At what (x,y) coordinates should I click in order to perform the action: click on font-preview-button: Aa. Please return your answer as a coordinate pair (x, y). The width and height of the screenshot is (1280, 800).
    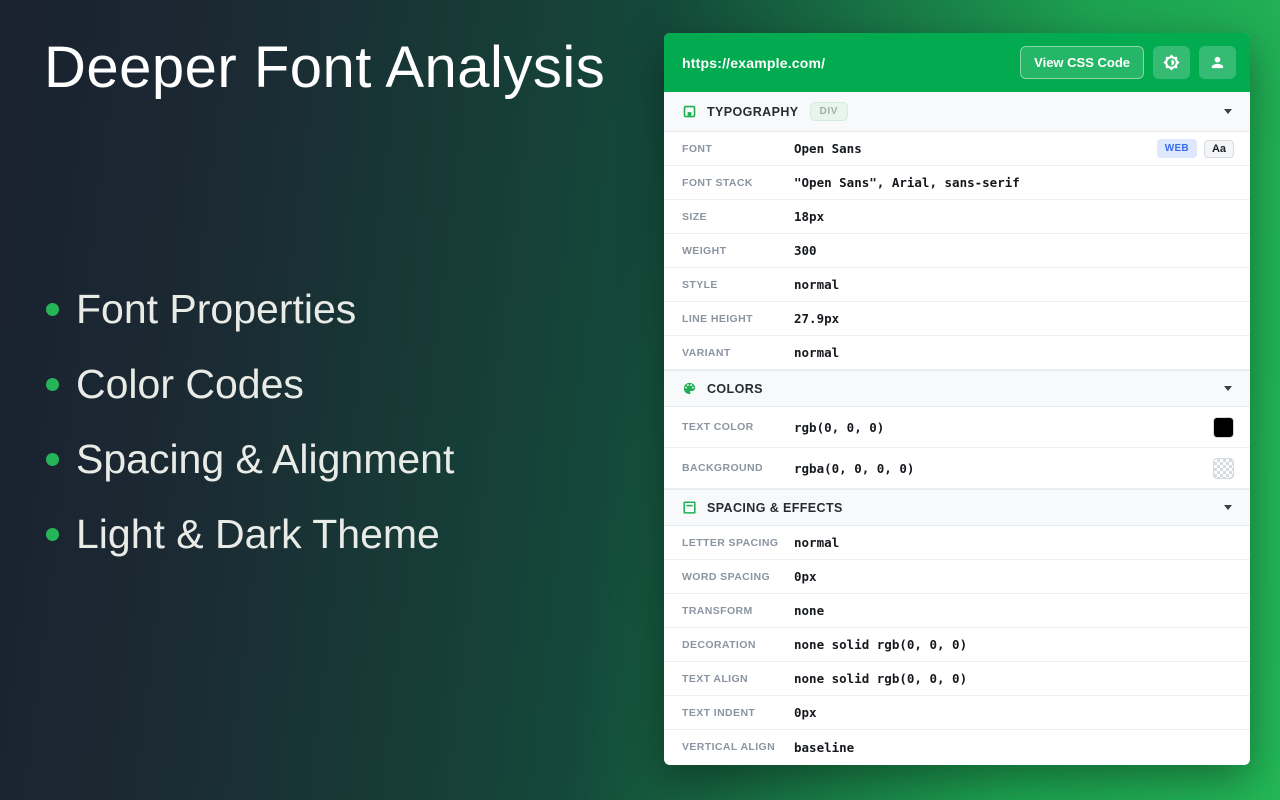
    Looking at the image, I should click on (1218, 148).